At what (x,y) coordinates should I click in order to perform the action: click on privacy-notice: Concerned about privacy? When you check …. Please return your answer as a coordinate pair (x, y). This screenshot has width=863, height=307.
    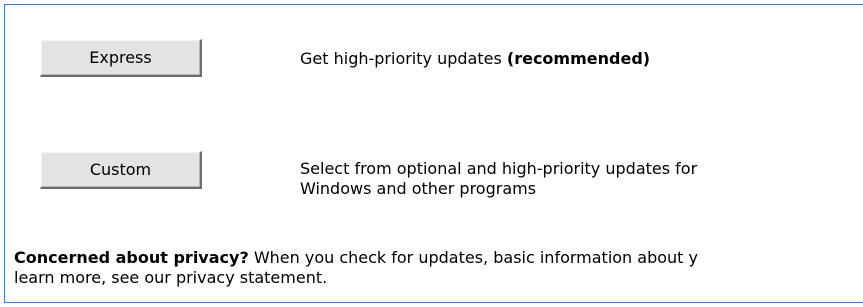
    Looking at the image, I should click on (438, 268).